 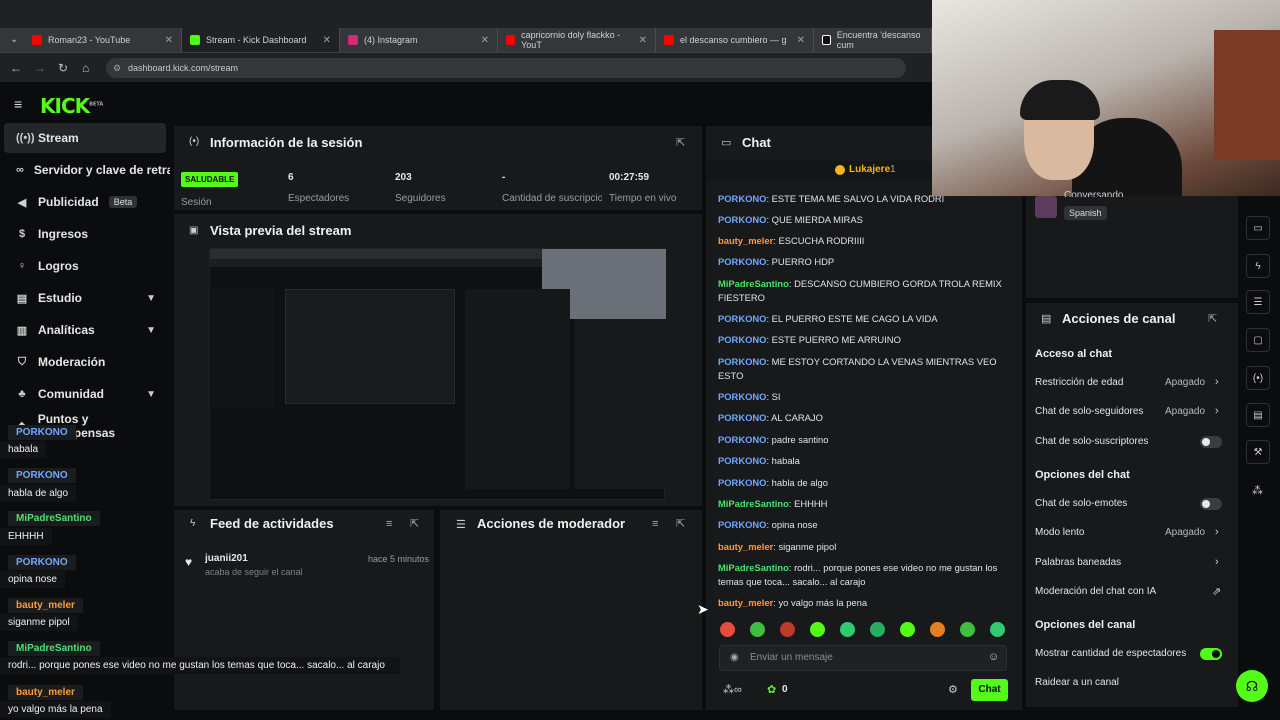 What do you see at coordinates (85, 68) in the screenshot?
I see `home-icon: ⌂` at bounding box center [85, 68].